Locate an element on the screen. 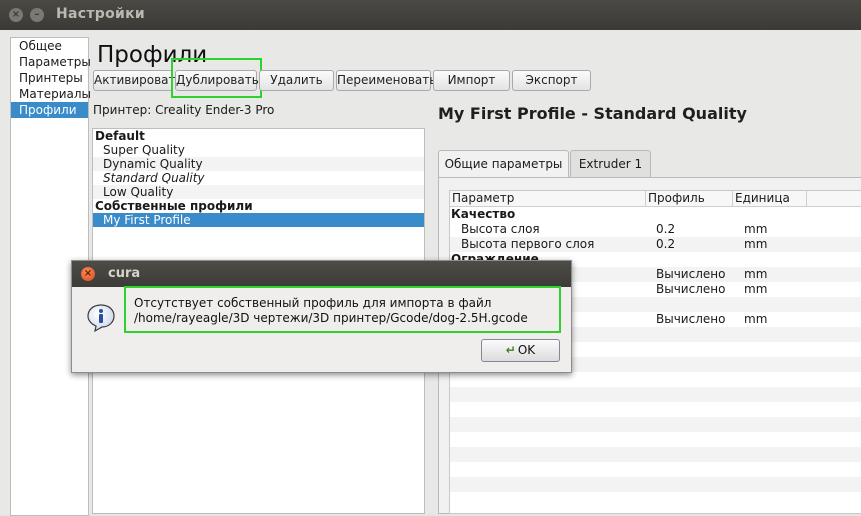 Image resolution: width=861 pixels, height=516 pixels. window-titlebar: × – Настройки is located at coordinates (430, 15).